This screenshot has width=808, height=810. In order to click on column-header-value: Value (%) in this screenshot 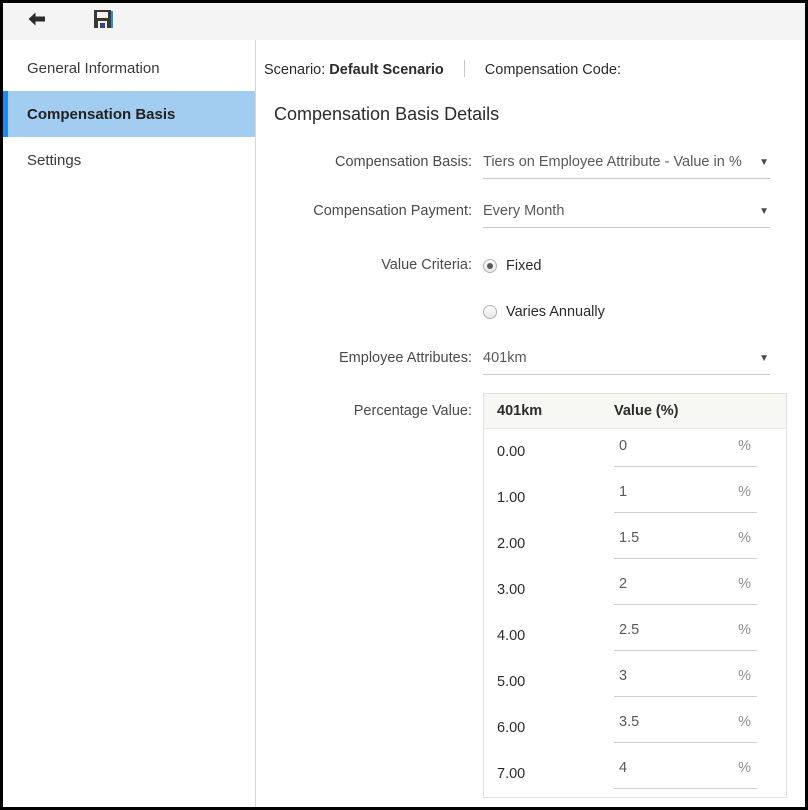, I will do `click(646, 411)`.